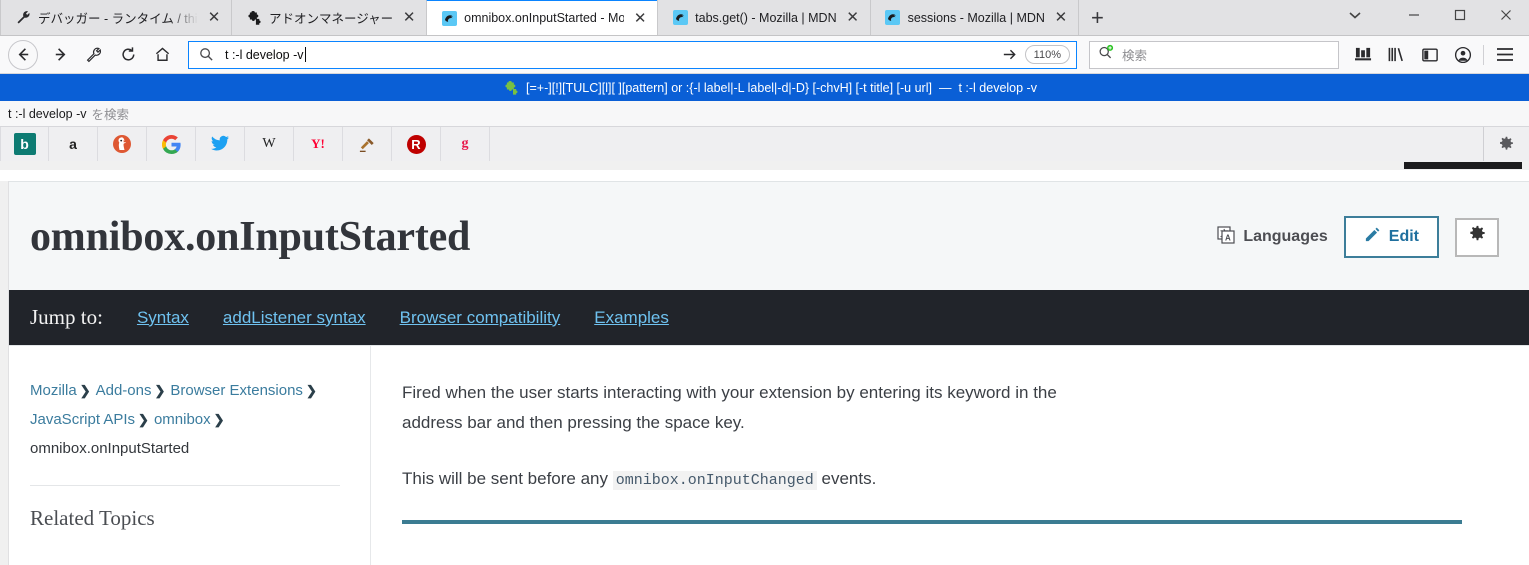  I want to click on jump-link-browser-compatibility: Browser compatibility, so click(480, 318).